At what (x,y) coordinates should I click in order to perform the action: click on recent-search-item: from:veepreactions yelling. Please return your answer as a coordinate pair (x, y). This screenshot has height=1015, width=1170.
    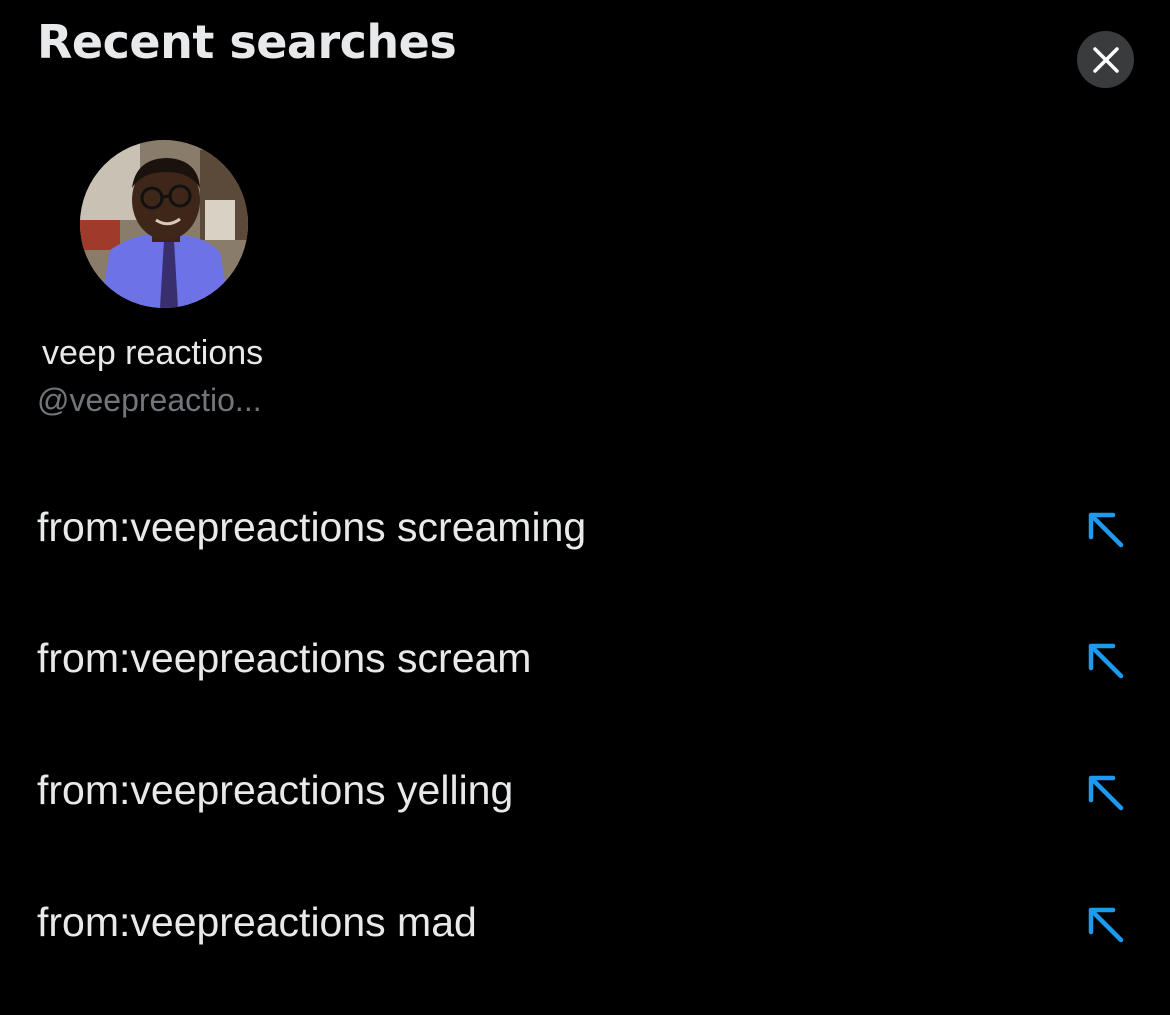
    Looking at the image, I should click on (585, 790).